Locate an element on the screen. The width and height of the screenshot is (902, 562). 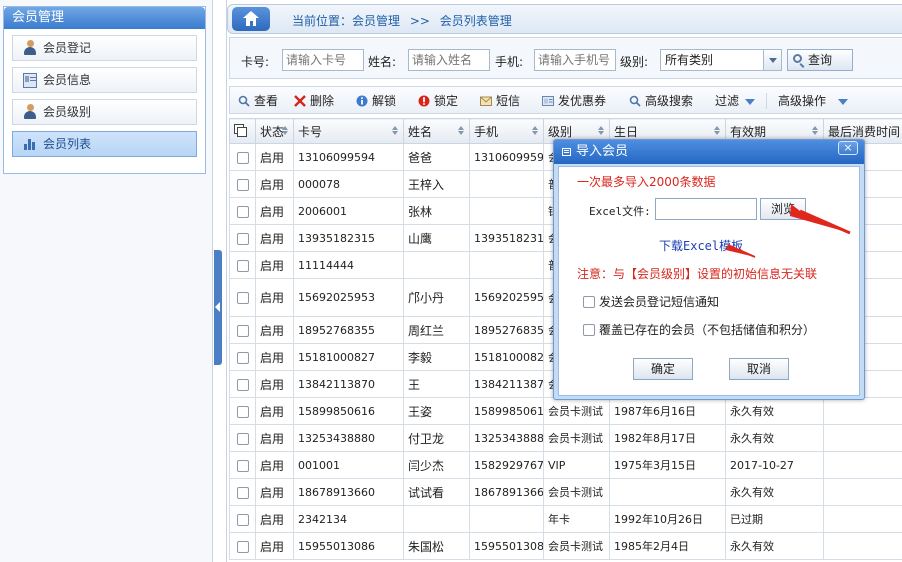
dialog-titlebar: 导入会员 × is located at coordinates (709, 152).